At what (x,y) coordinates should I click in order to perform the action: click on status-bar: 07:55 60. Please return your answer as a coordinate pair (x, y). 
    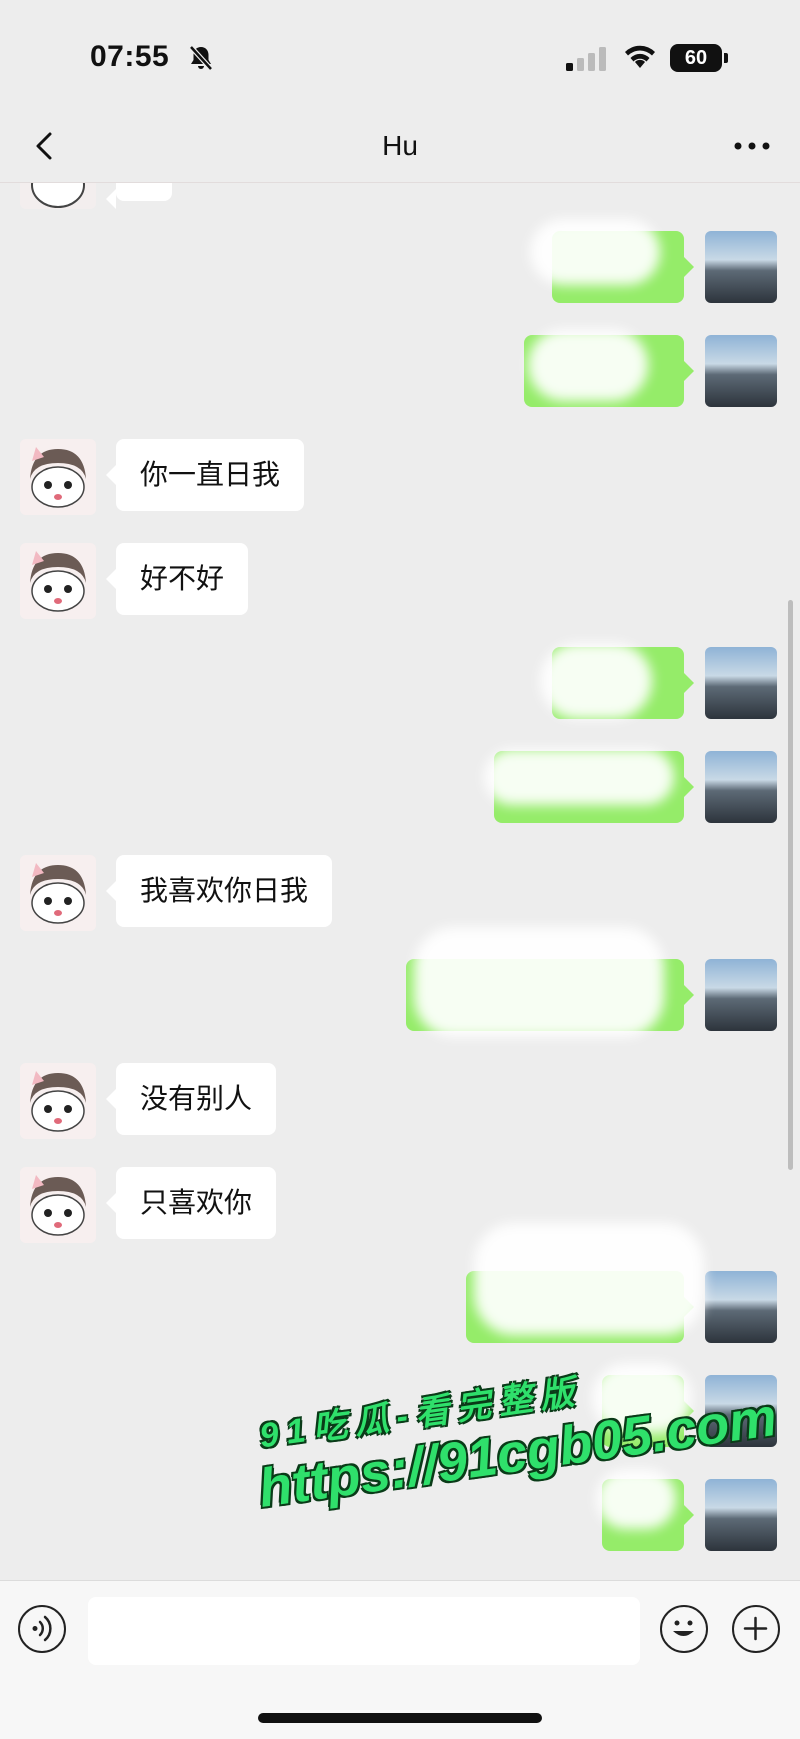
    Looking at the image, I should click on (400, 55).